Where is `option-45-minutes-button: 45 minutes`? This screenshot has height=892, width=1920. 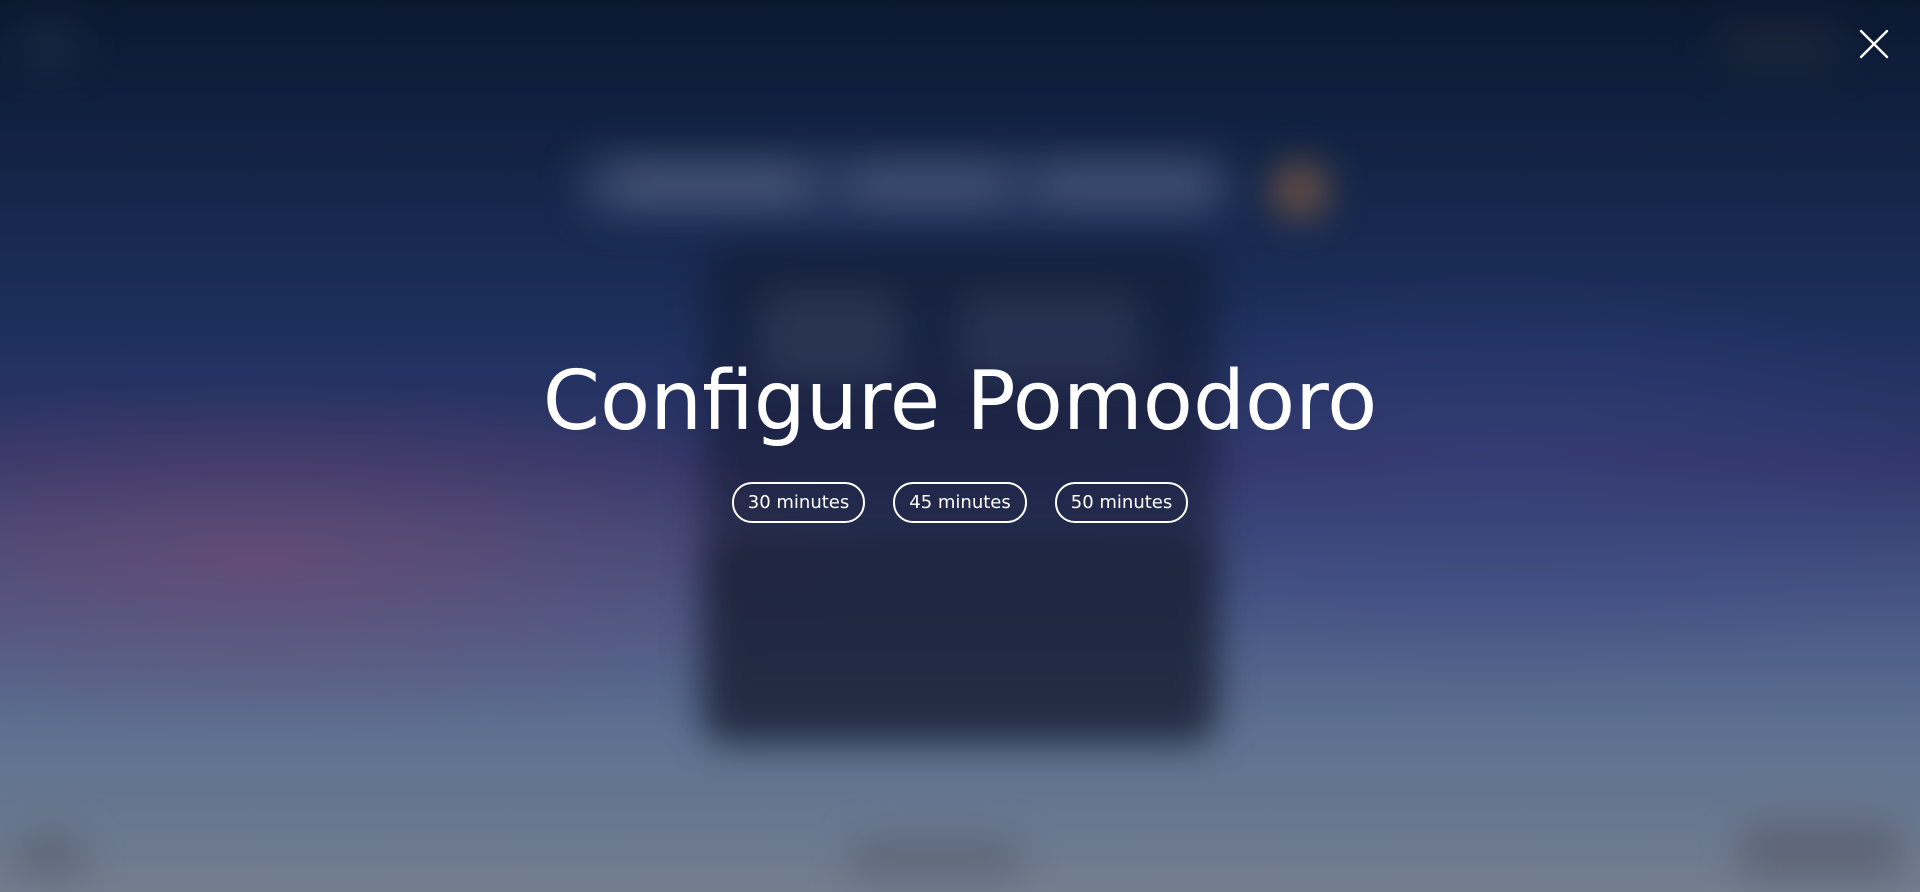 option-45-minutes-button: 45 minutes is located at coordinates (960, 502).